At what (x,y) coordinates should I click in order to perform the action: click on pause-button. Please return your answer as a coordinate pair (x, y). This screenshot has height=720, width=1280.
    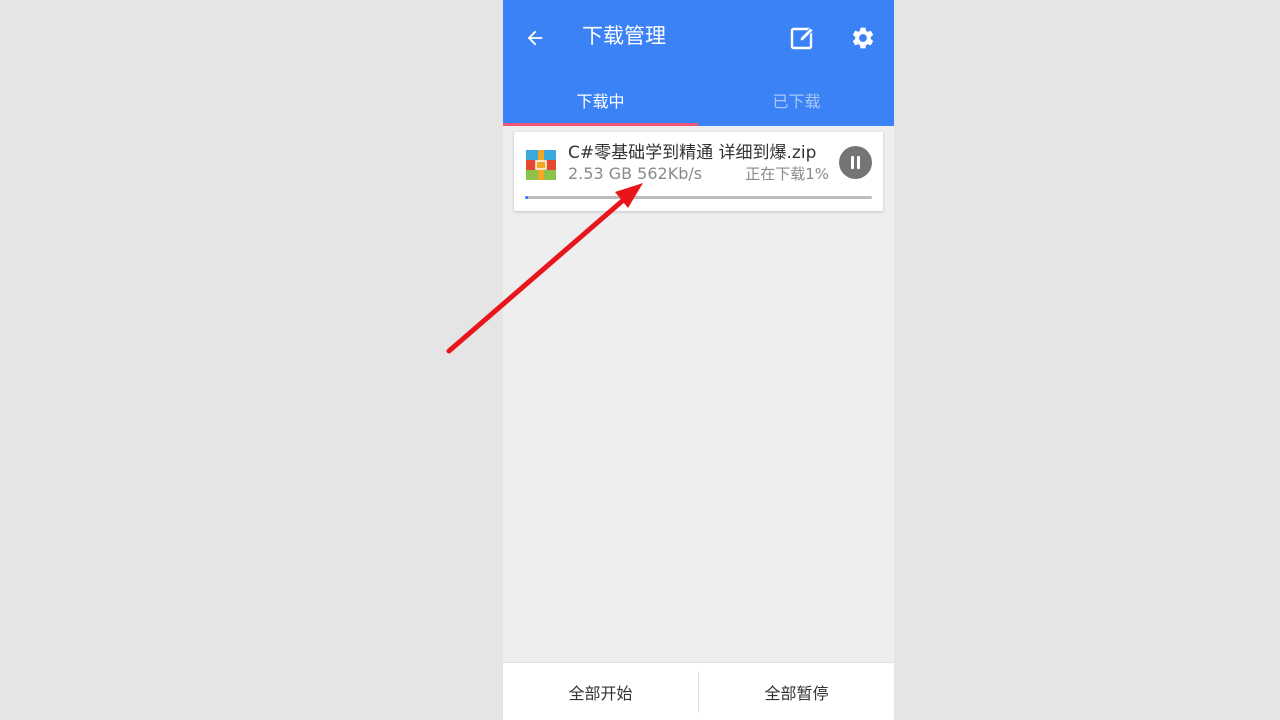
    Looking at the image, I should click on (855, 162).